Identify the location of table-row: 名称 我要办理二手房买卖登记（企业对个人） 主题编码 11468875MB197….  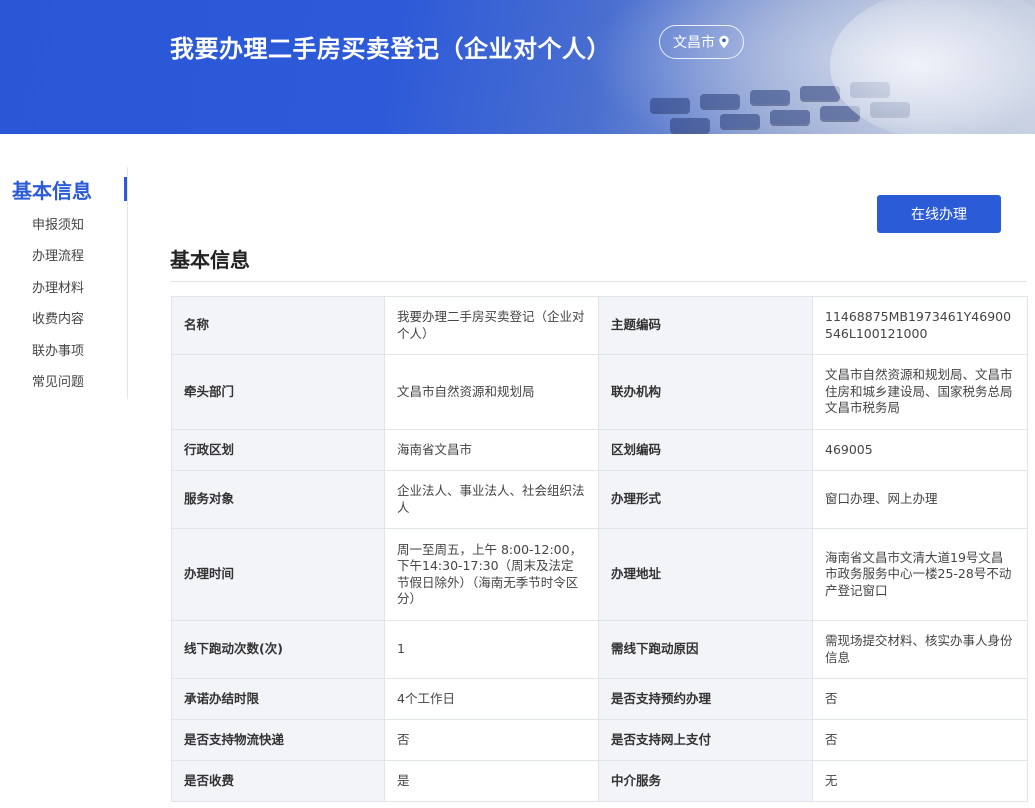
(599, 325).